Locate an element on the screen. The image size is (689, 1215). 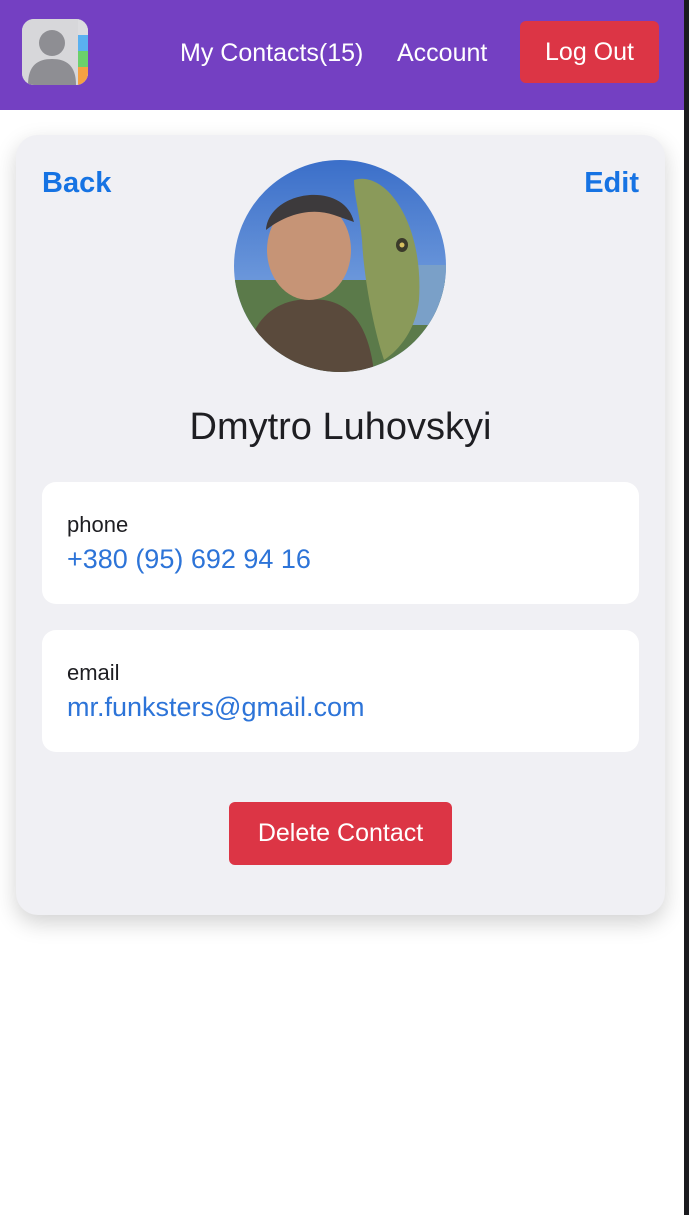
phone-label: phone is located at coordinates (98, 524).